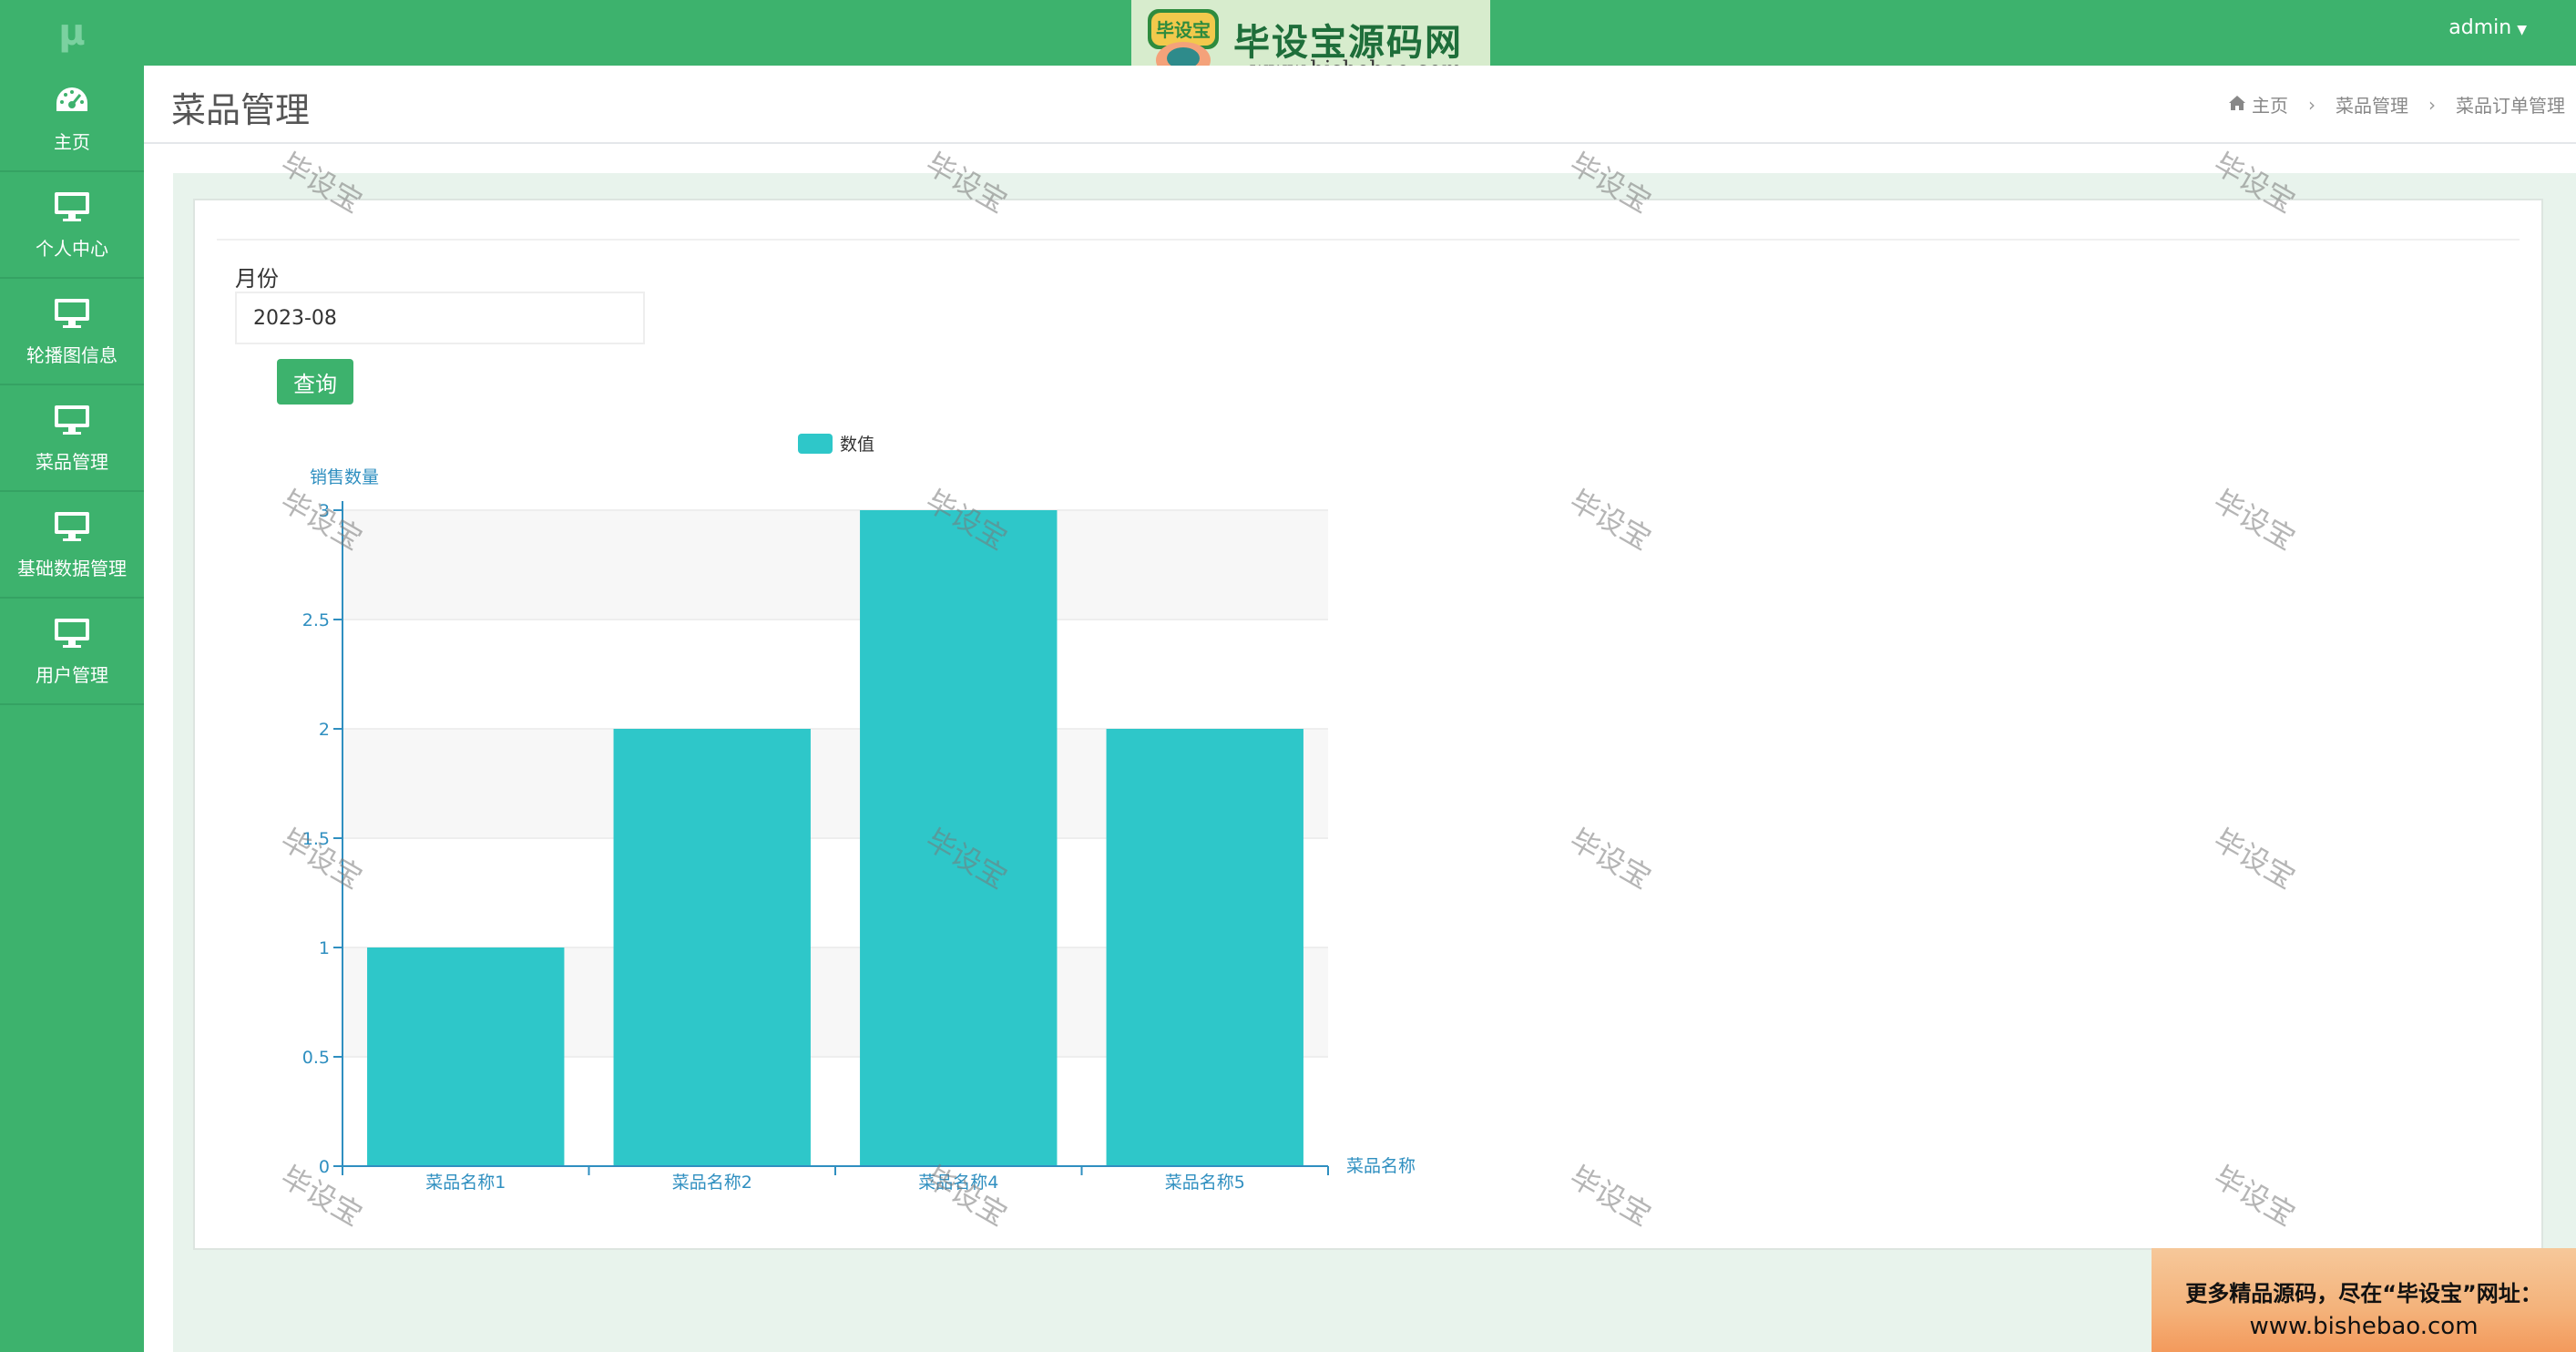 This screenshot has height=1352, width=2576. What do you see at coordinates (2364, 1326) in the screenshot?
I see `promo-line-2: www.bishebao.com` at bounding box center [2364, 1326].